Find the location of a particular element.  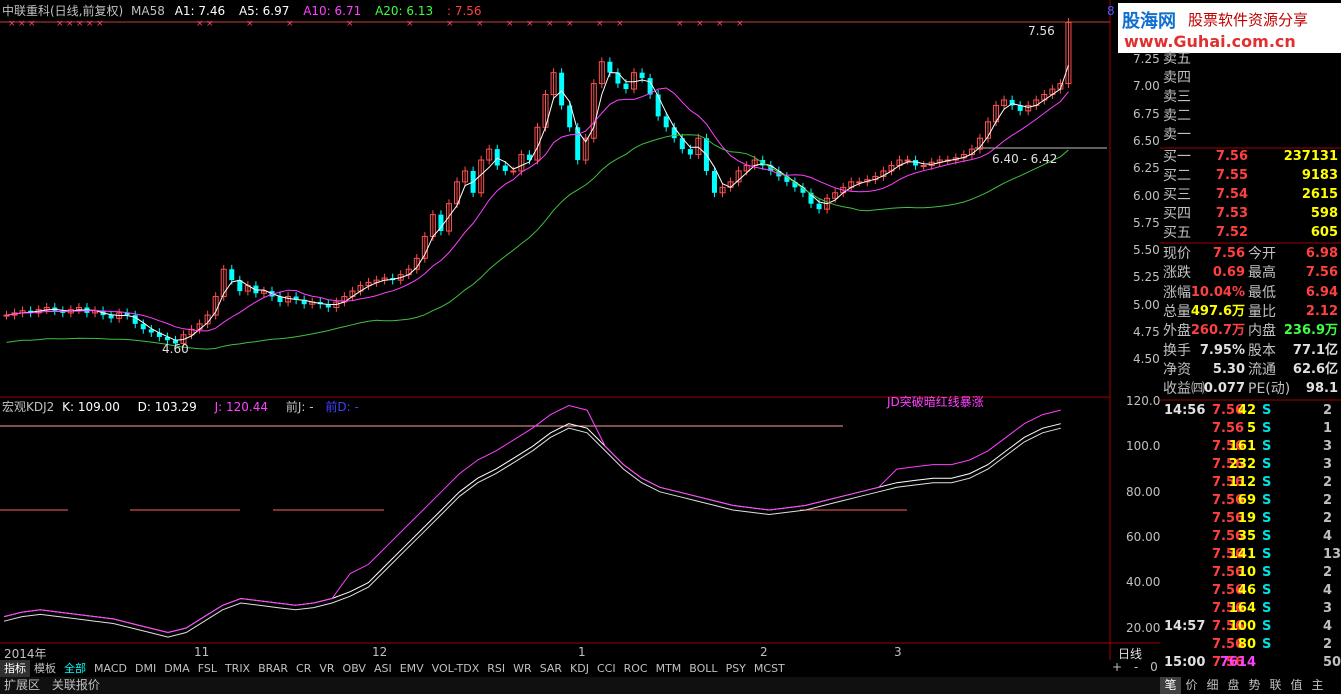

kdj-prev-d: 前D: - is located at coordinates (342, 407).